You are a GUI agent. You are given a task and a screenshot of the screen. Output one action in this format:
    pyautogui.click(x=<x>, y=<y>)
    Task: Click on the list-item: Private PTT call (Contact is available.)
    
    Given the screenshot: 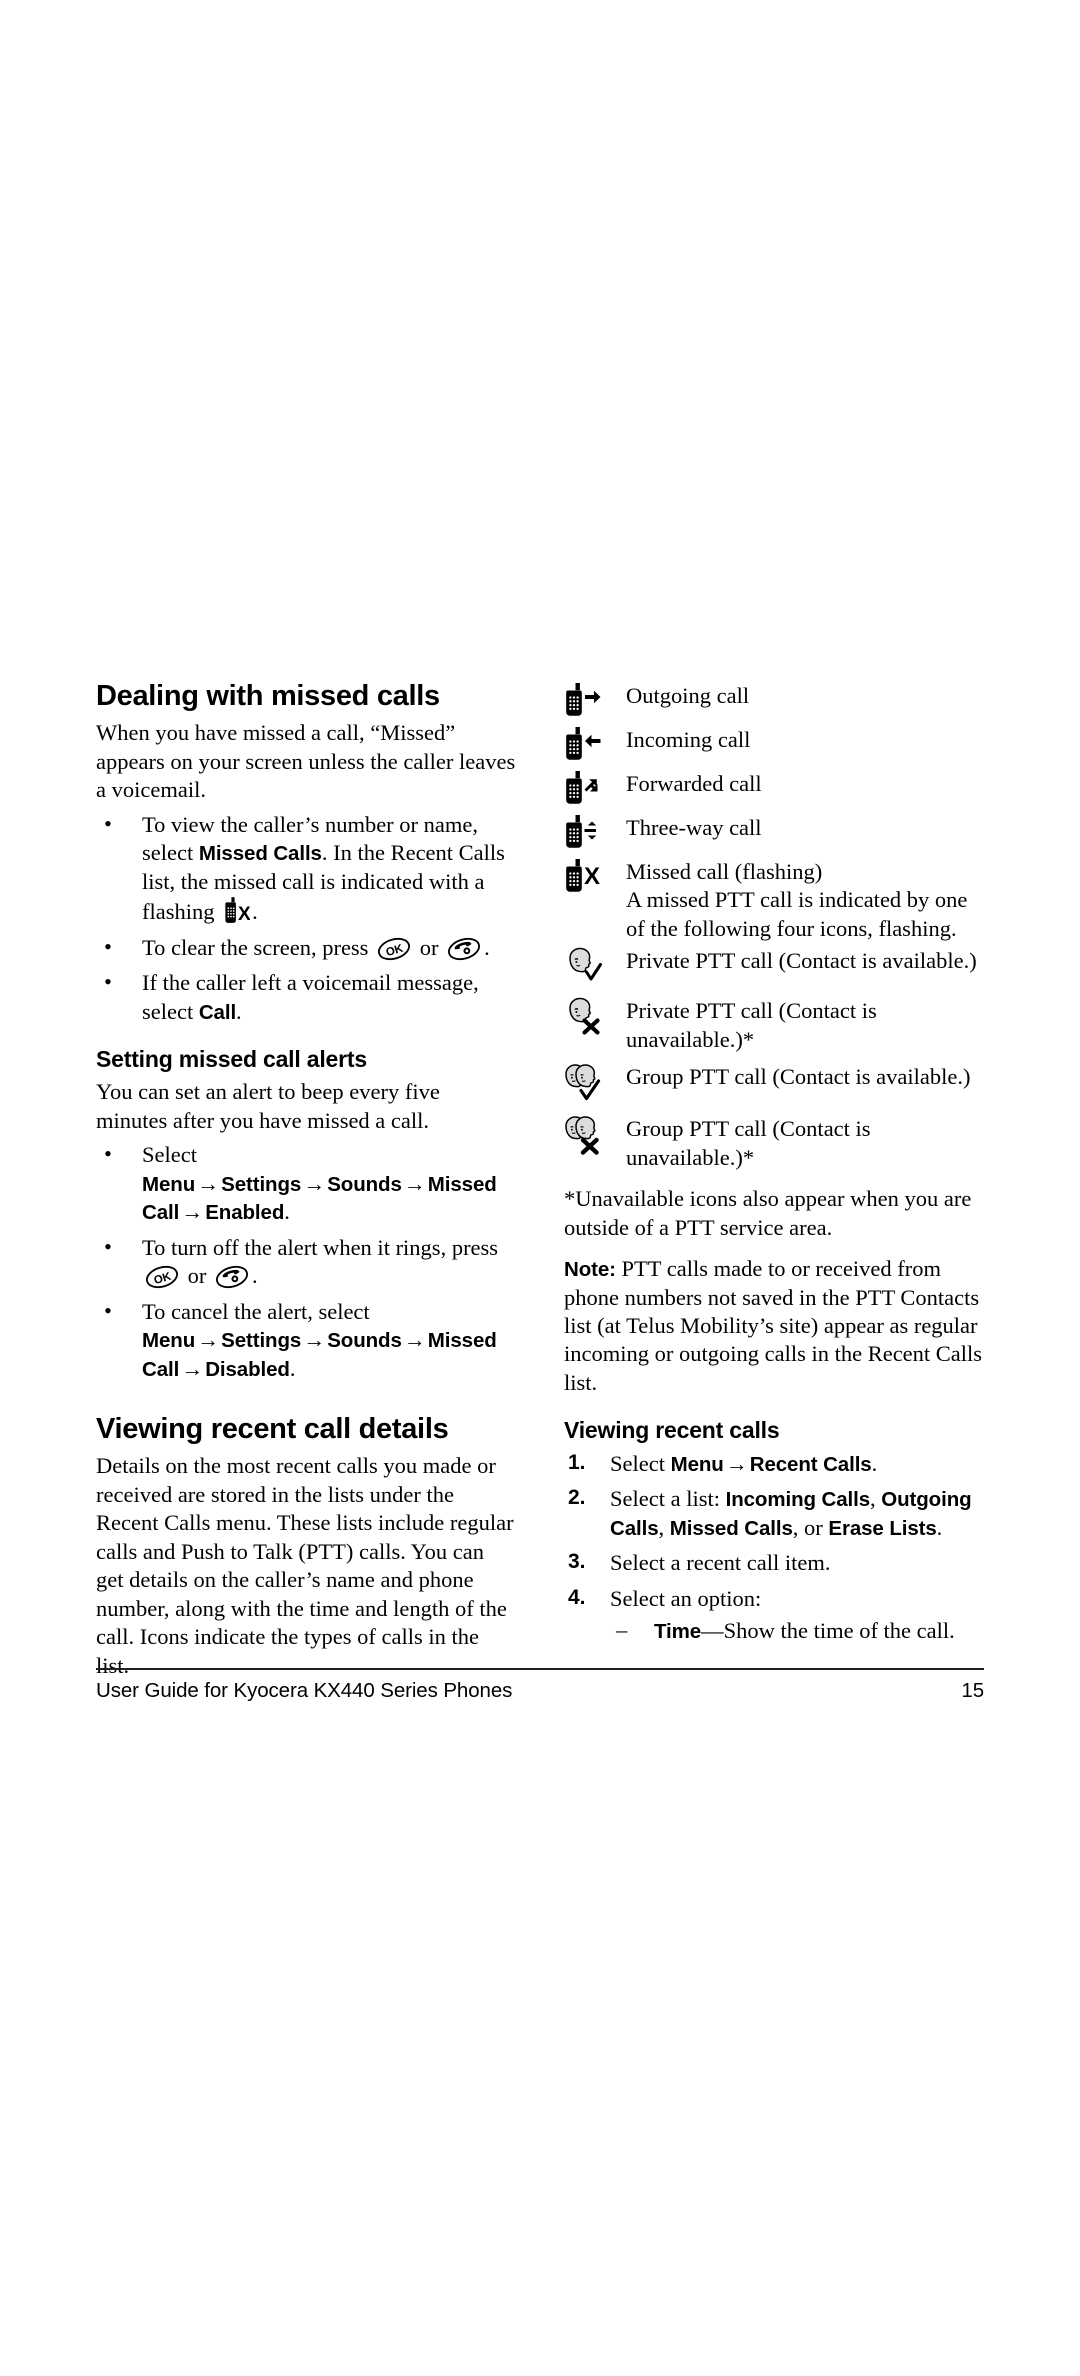 What is the action you would take?
    pyautogui.click(x=774, y=966)
    